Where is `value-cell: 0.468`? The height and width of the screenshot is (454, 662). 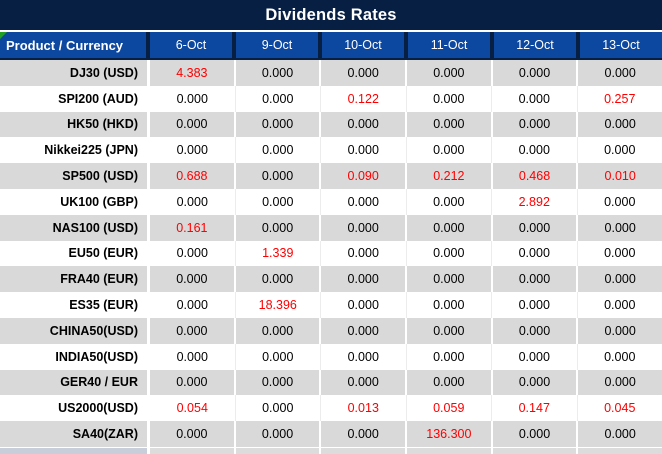 value-cell: 0.468 is located at coordinates (536, 176).